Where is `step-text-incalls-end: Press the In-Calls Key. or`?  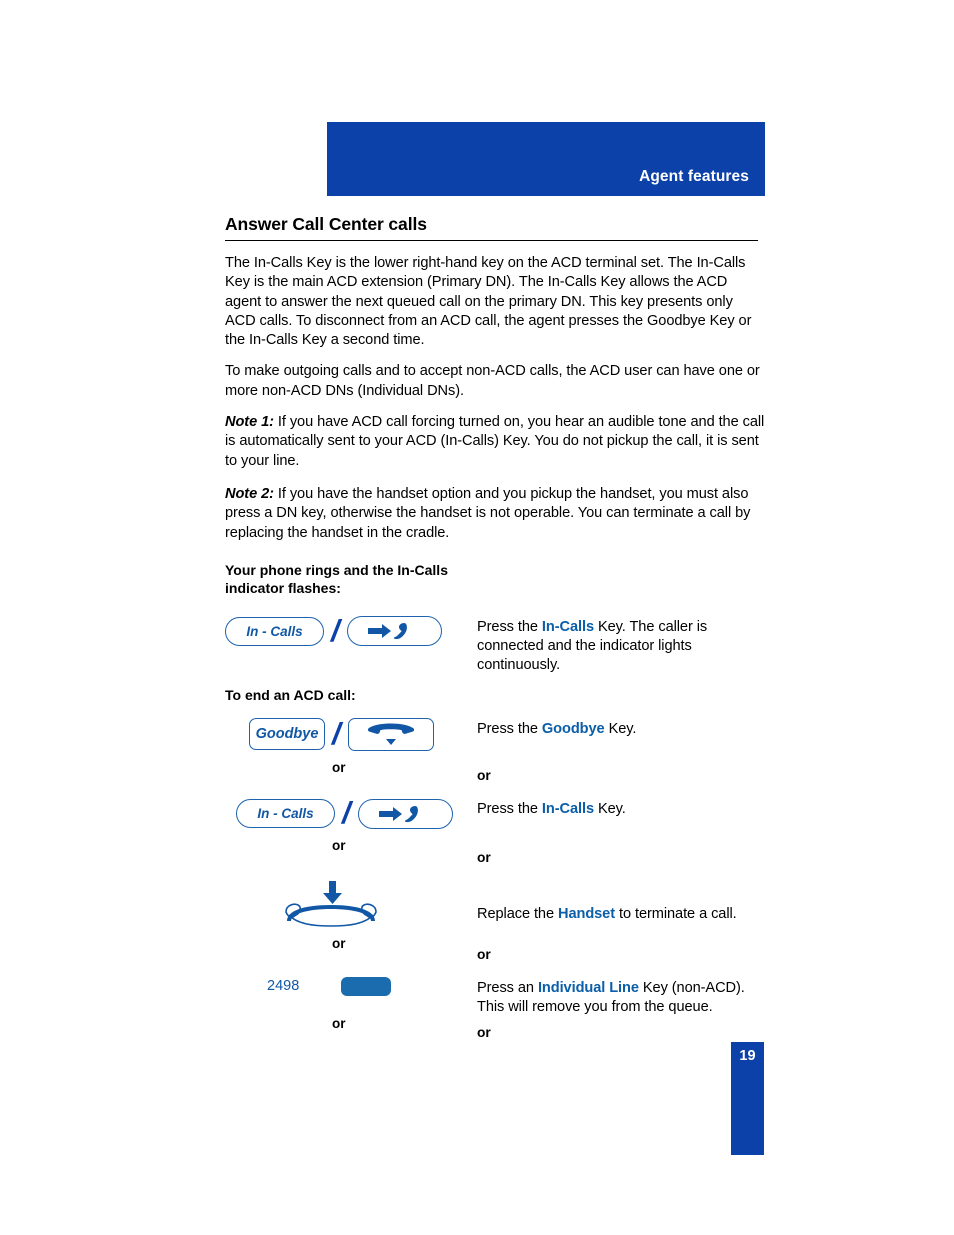 step-text-incalls-end: Press the In-Calls Key. or is located at coordinates (621, 832).